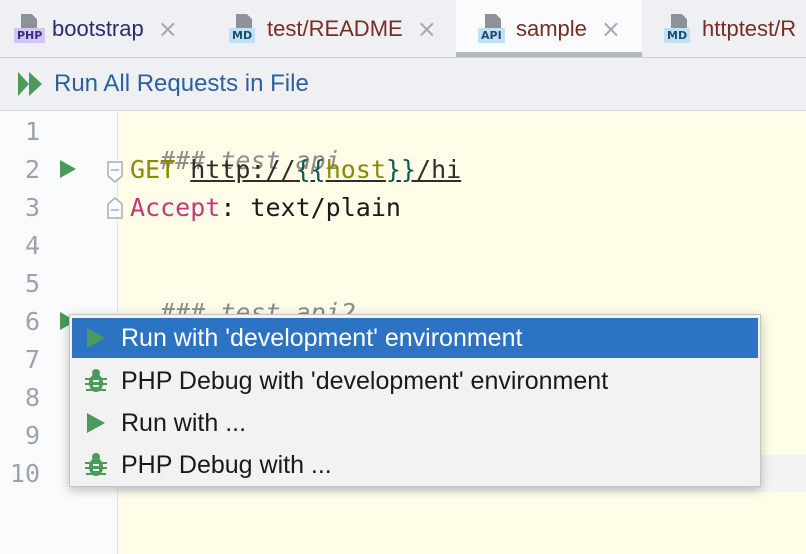  Describe the element at coordinates (30, 28) in the screenshot. I see `php-file-icon: PHP` at that location.